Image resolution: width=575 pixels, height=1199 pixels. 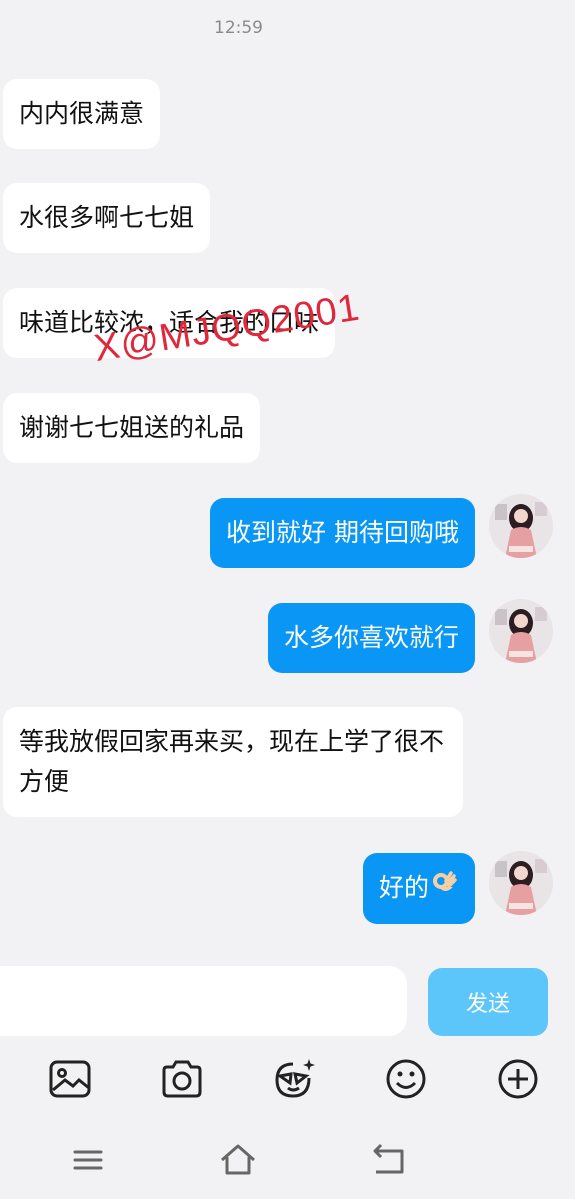 I want to click on composer: 发送, so click(x=287, y=1003).